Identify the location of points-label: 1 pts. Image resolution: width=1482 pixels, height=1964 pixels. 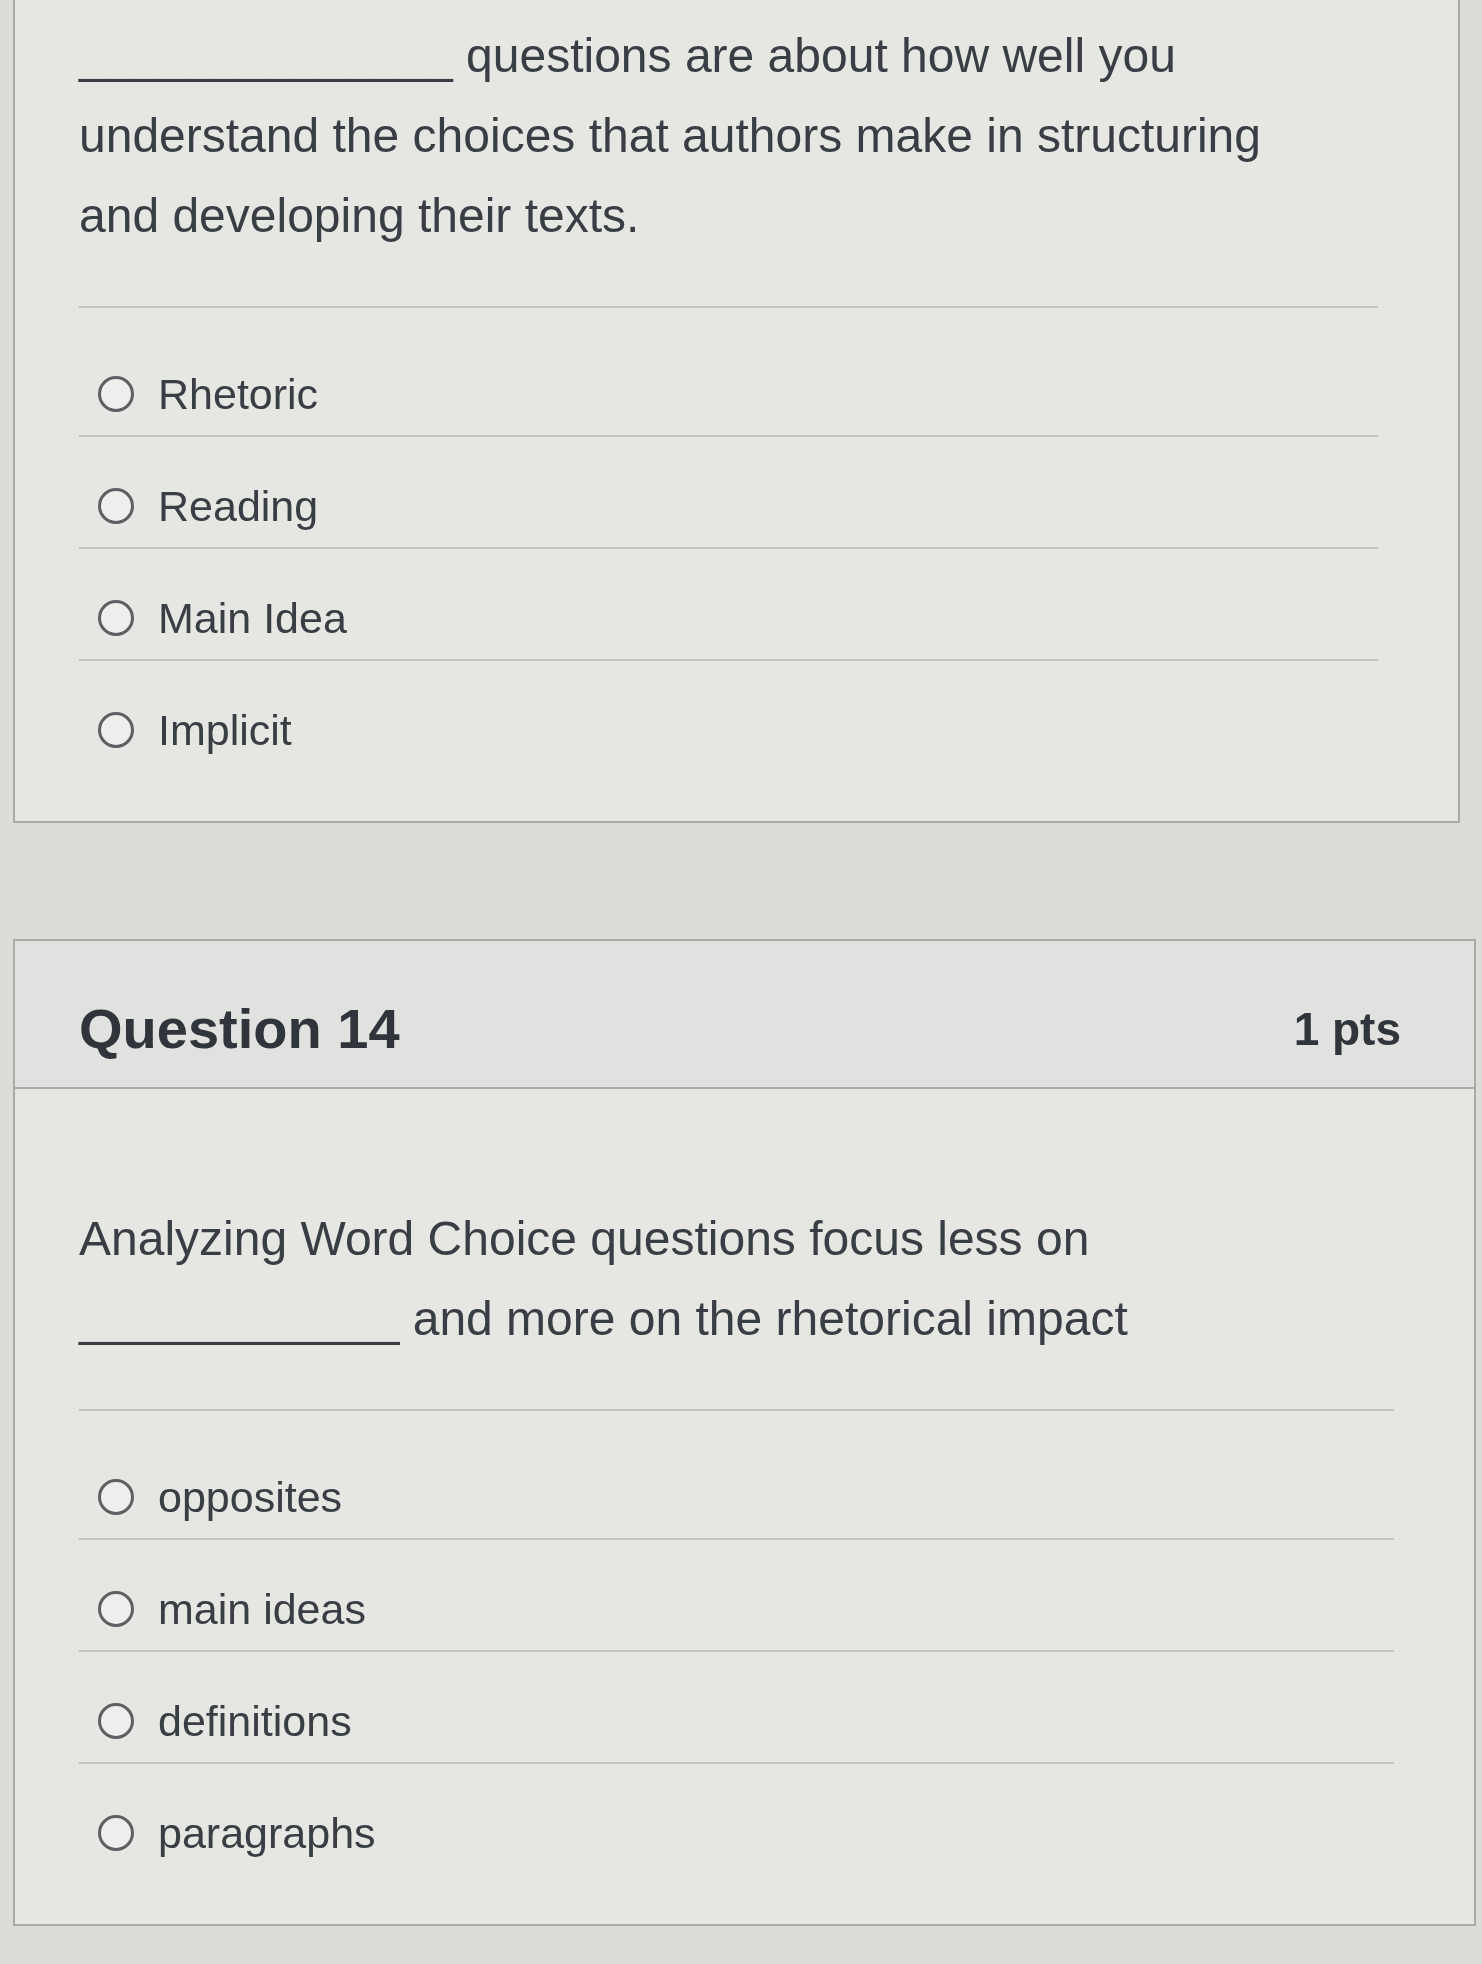
(1347, 1029).